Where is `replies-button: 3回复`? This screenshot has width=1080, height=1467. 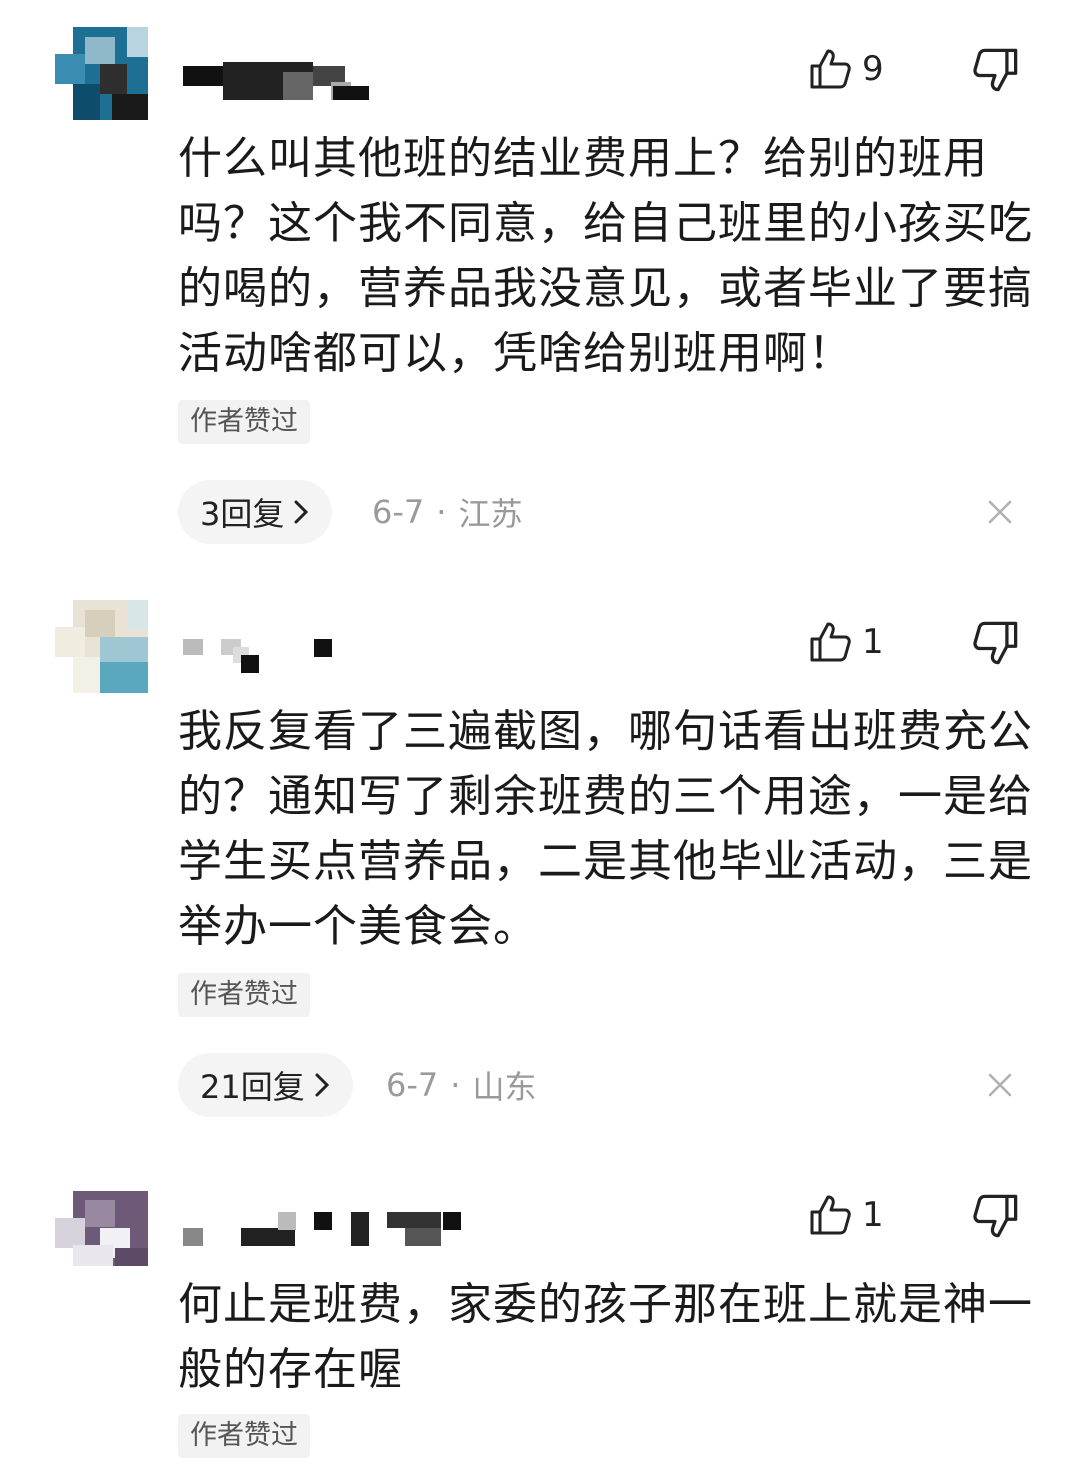 replies-button: 3回复 is located at coordinates (255, 512).